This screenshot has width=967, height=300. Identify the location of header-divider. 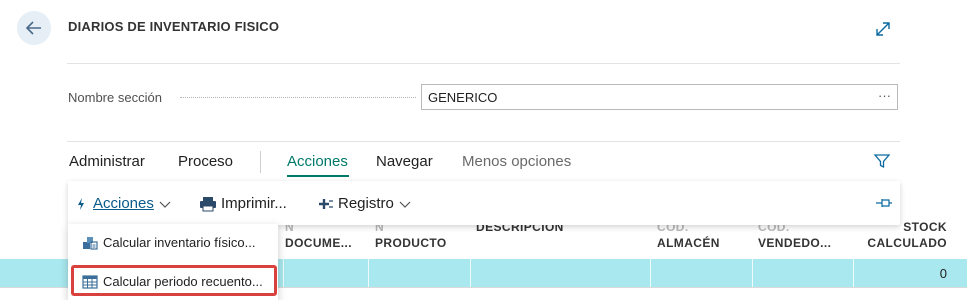
(483, 63).